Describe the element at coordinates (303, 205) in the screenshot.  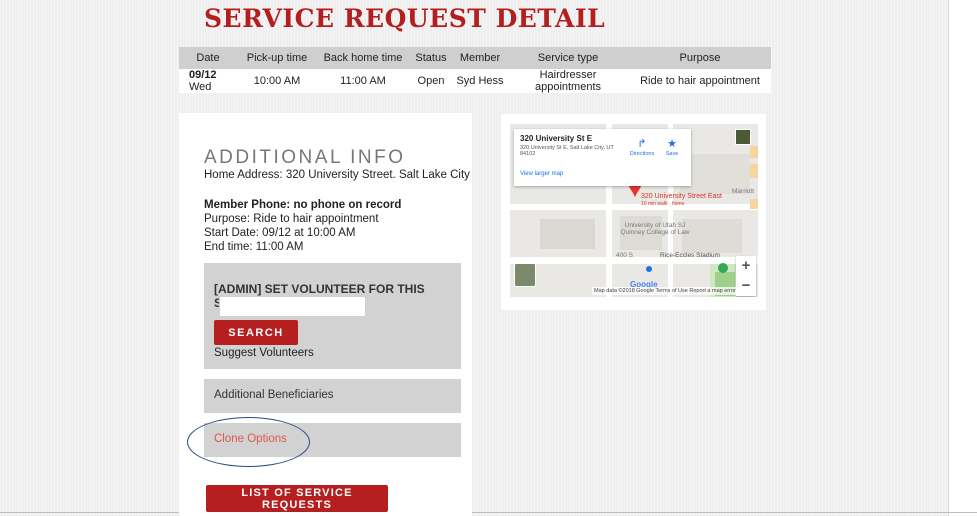
I see `member-phone: Member Phone: no phone on record` at that location.